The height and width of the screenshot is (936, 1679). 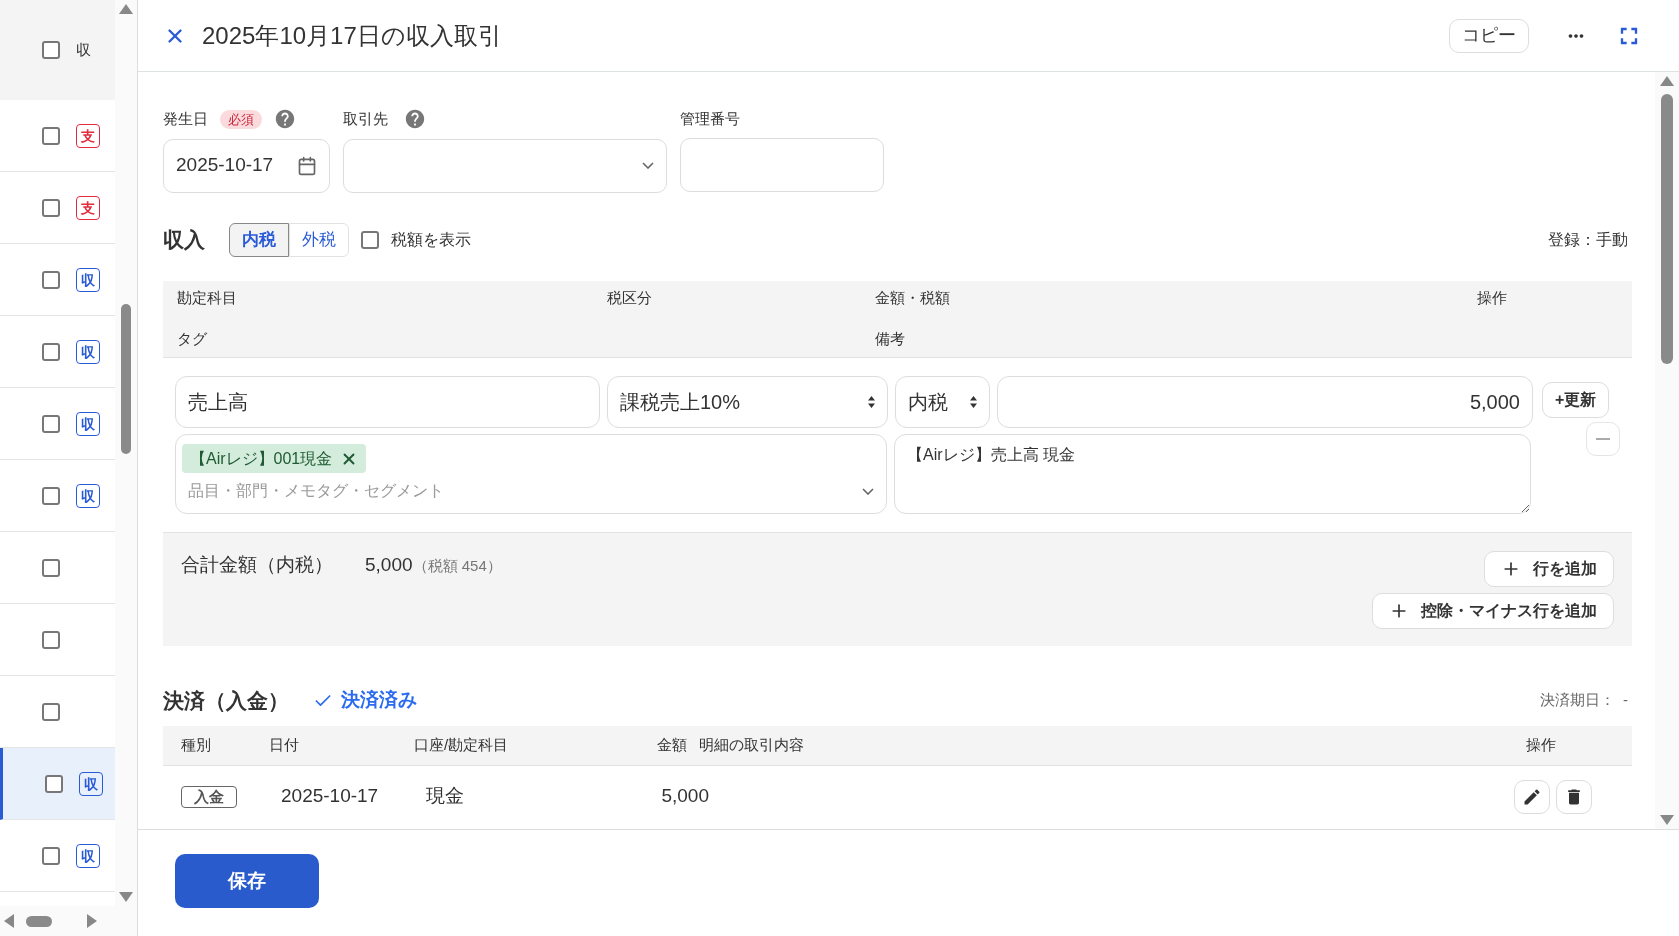 What do you see at coordinates (365, 119) in the screenshot?
I see `field-label: 取引先` at bounding box center [365, 119].